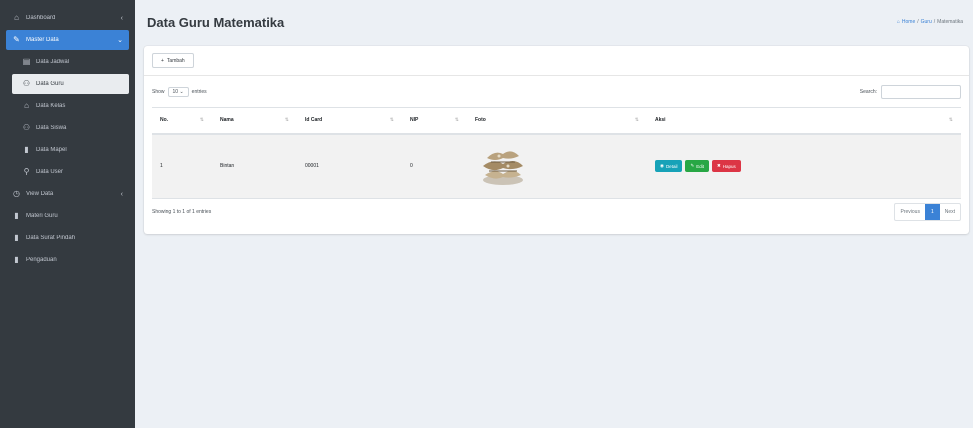 The height and width of the screenshot is (428, 973). I want to click on sidebar-item-label: Data Guru, so click(50, 84).